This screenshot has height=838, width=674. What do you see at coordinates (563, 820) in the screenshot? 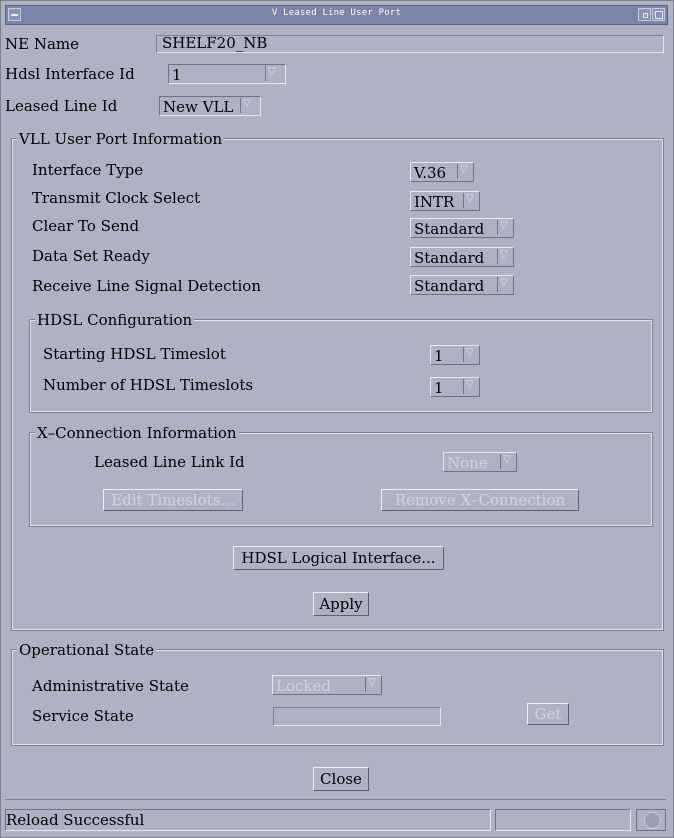
I see `status-cell` at bounding box center [563, 820].